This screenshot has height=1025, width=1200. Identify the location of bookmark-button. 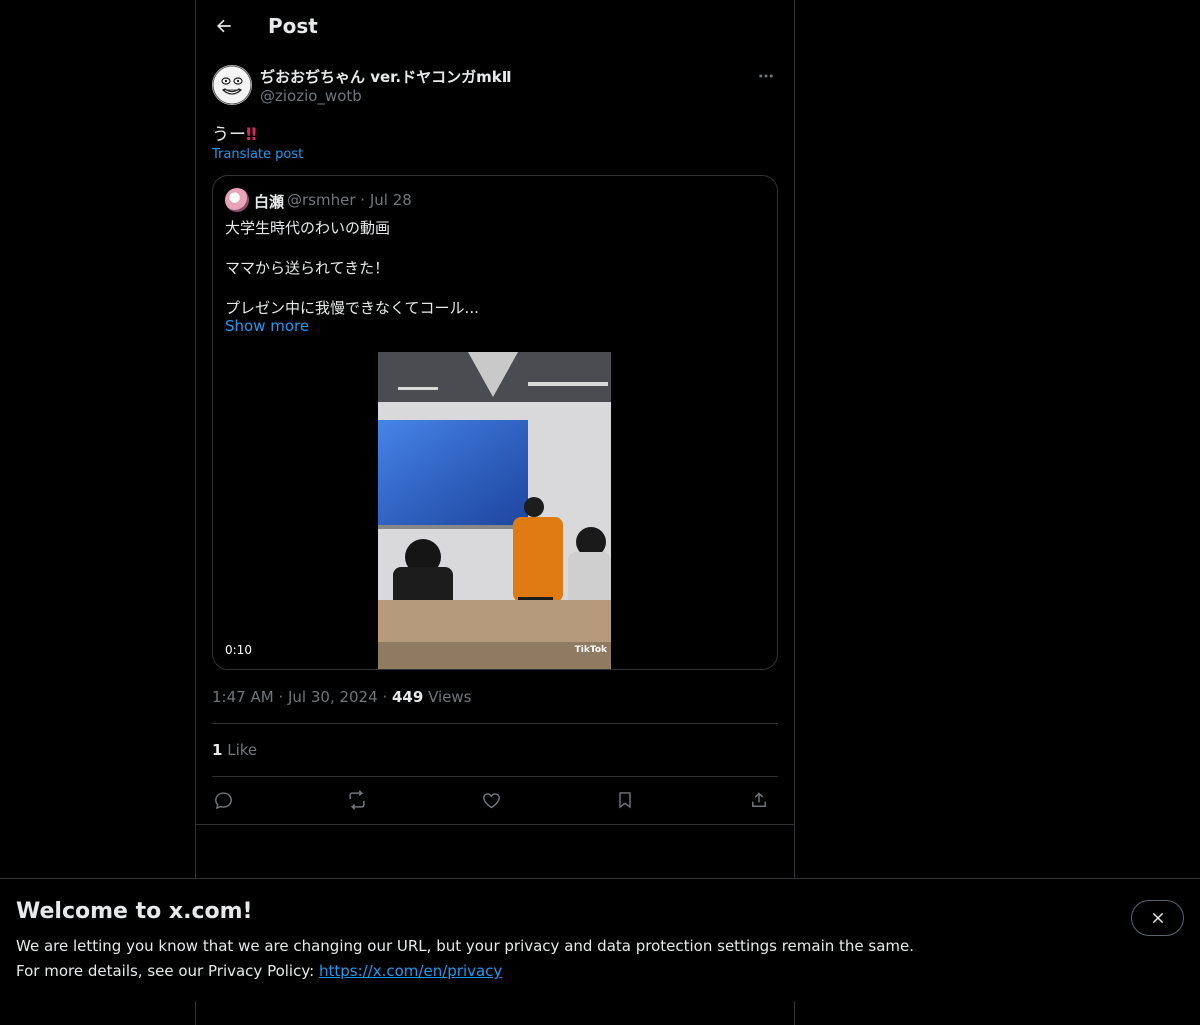
(625, 800).